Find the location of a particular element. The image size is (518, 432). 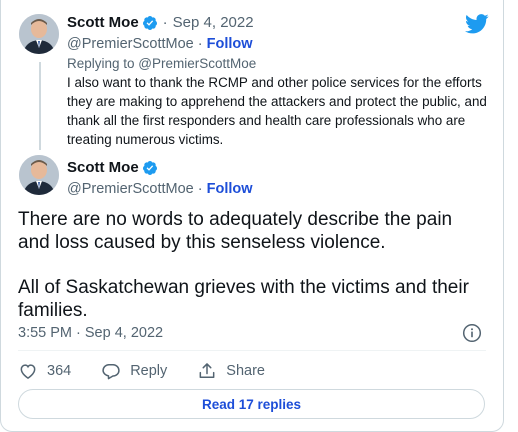

thread-connector-line is located at coordinates (40, 106).